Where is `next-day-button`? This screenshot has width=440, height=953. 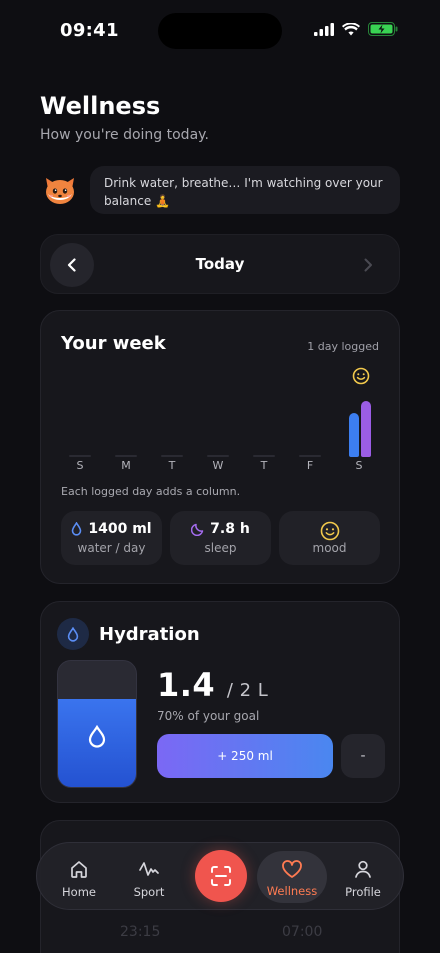 next-day-button is located at coordinates (368, 265).